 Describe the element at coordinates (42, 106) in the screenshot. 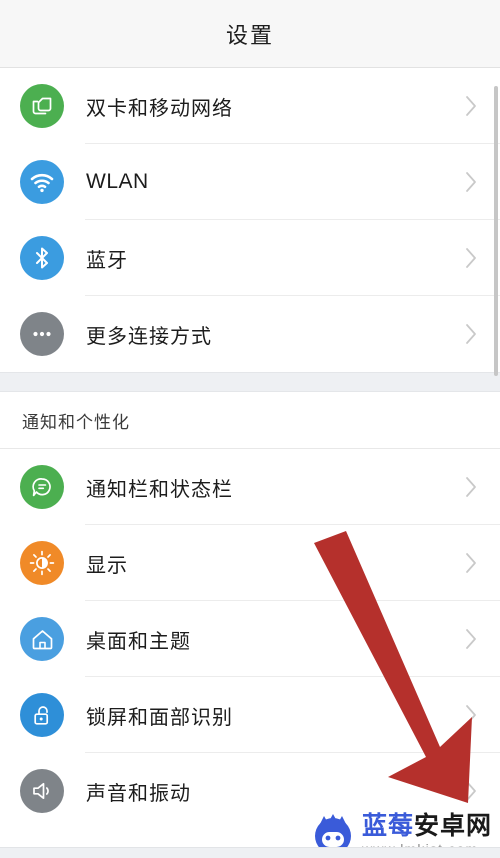

I see `sim-card-icon` at that location.